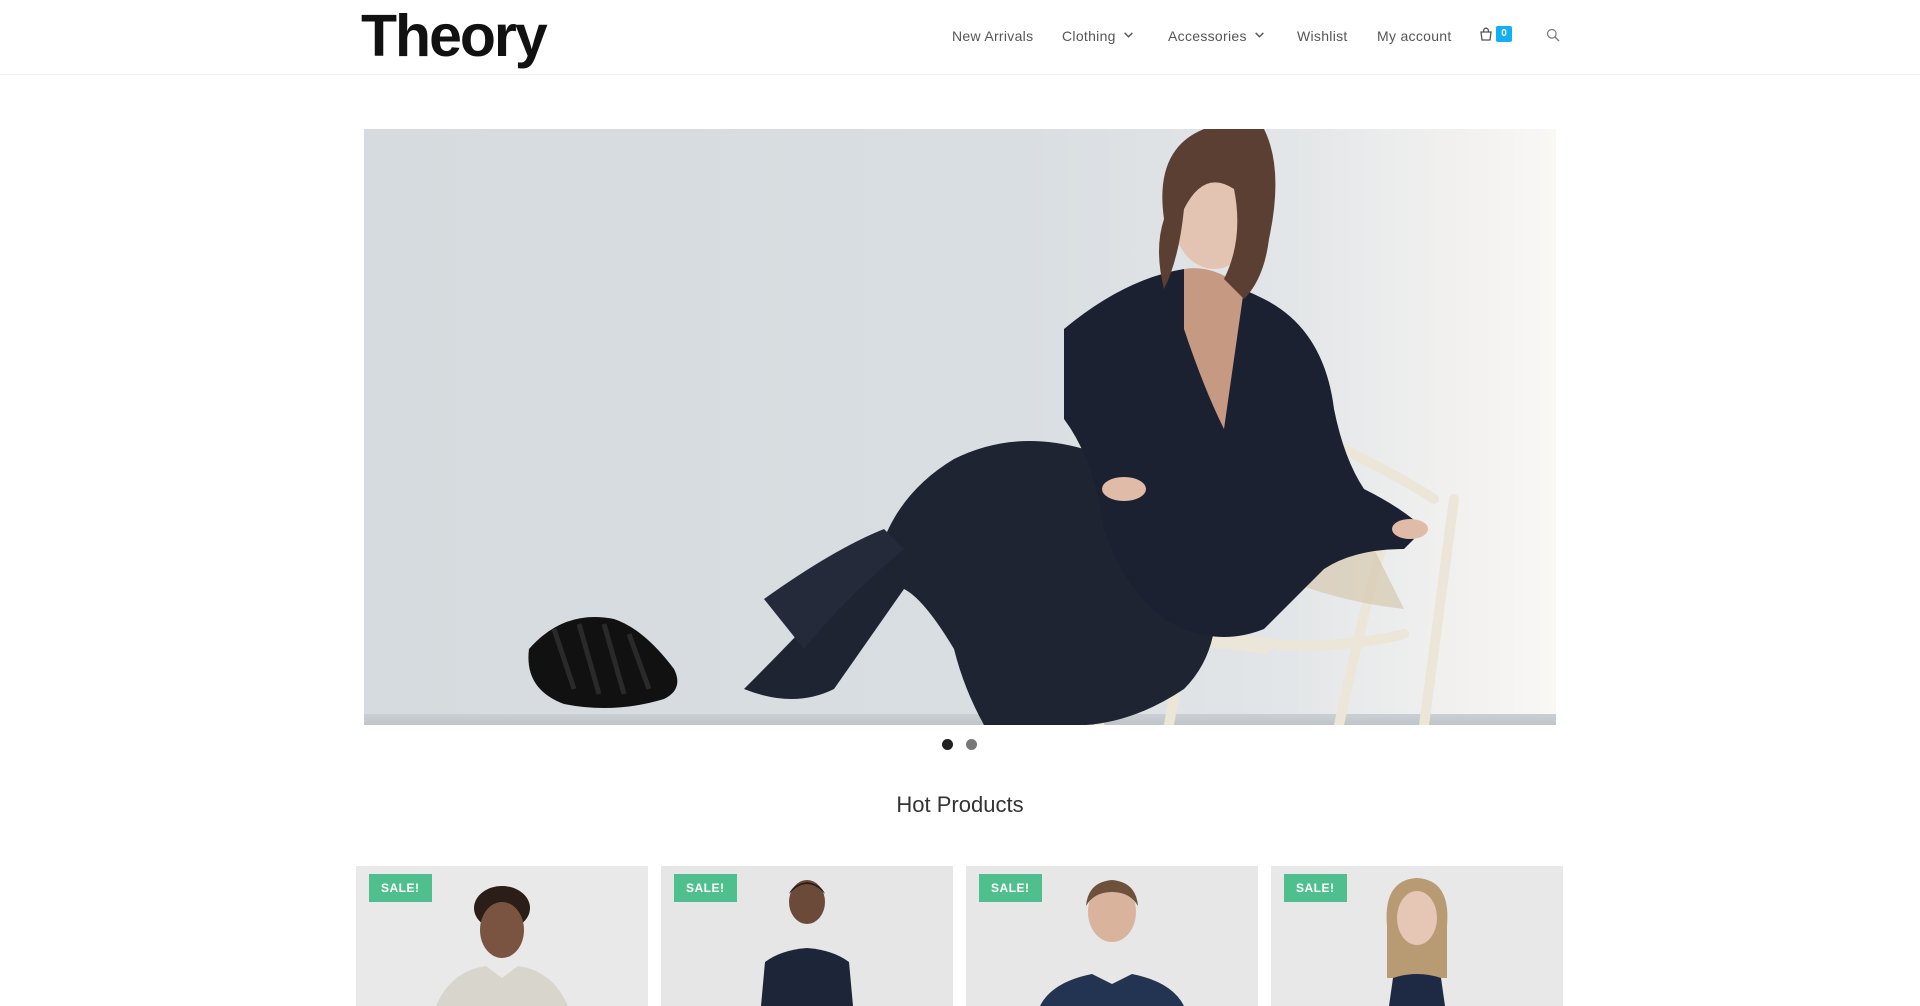 Image resolution: width=1920 pixels, height=1006 pixels. I want to click on nav-item-my-account: My account, so click(1414, 36).